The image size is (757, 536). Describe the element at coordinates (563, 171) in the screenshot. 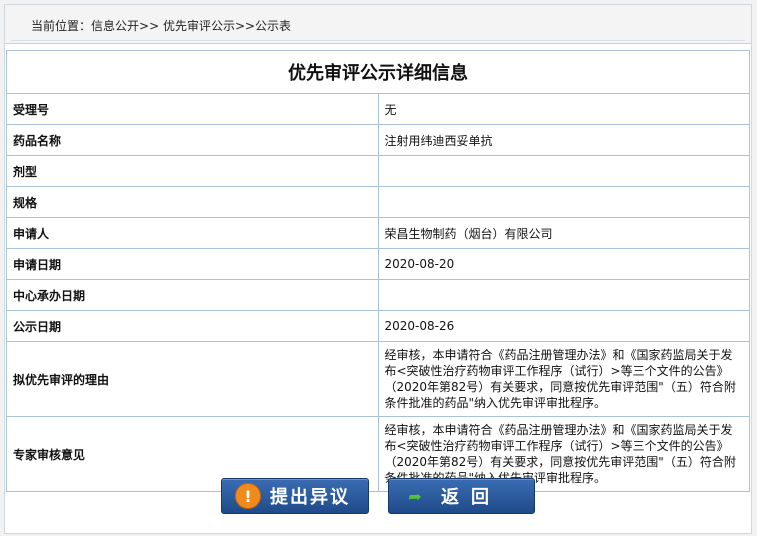

I see `value-dosage-form` at that location.